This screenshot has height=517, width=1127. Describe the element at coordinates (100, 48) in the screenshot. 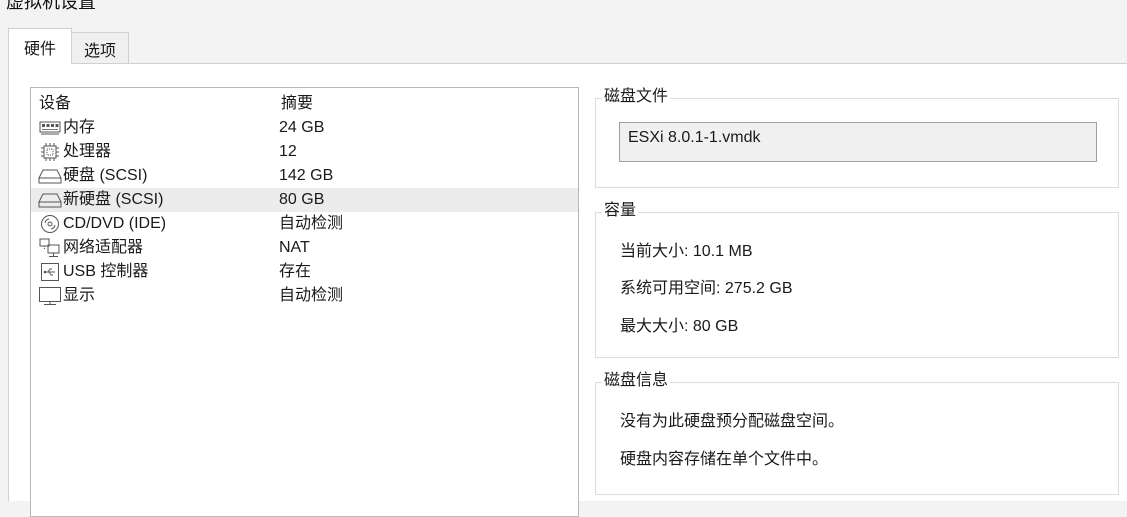

I see `tab-options: 选项` at that location.